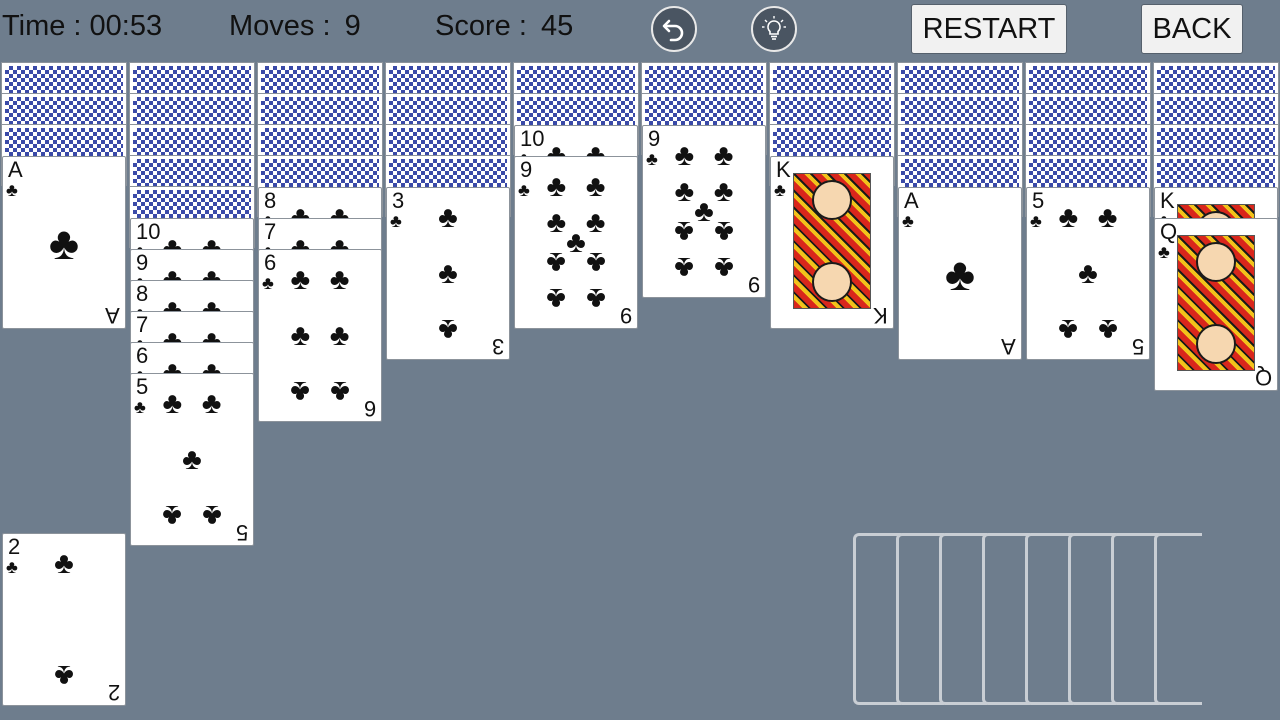 This screenshot has width=1280, height=720. I want to click on card-body: ♣ ♣ ♣, so click(448, 273).